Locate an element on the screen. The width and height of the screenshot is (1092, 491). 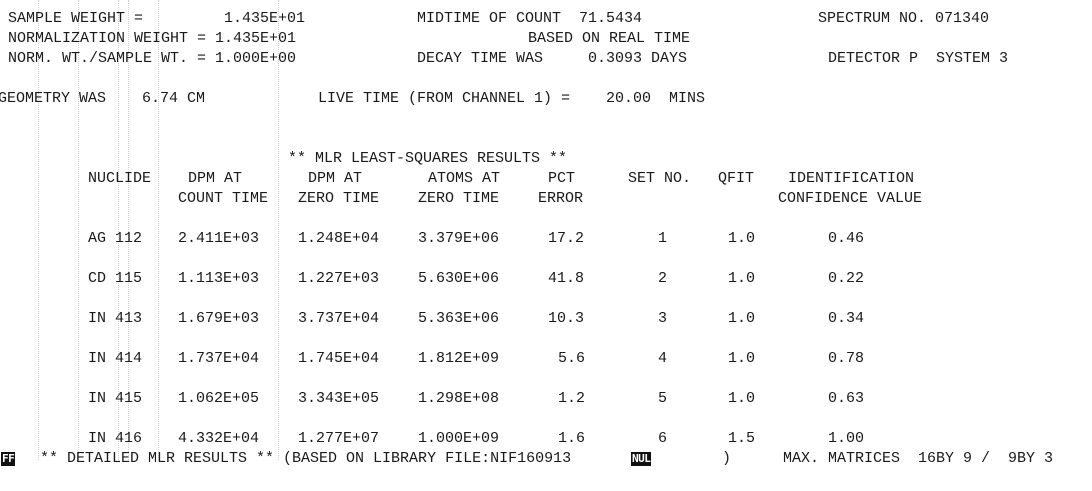
col-header-identification: IDENTIFICATION is located at coordinates (851, 178).